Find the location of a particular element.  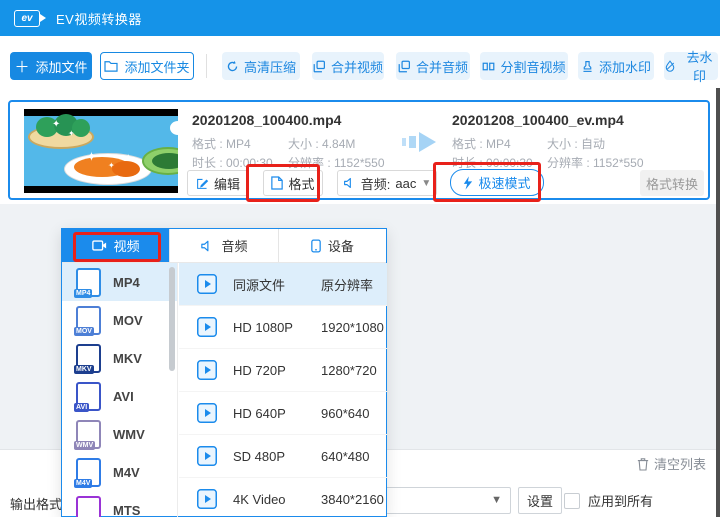

output-format-label: 输出格式 is located at coordinates (36, 504).